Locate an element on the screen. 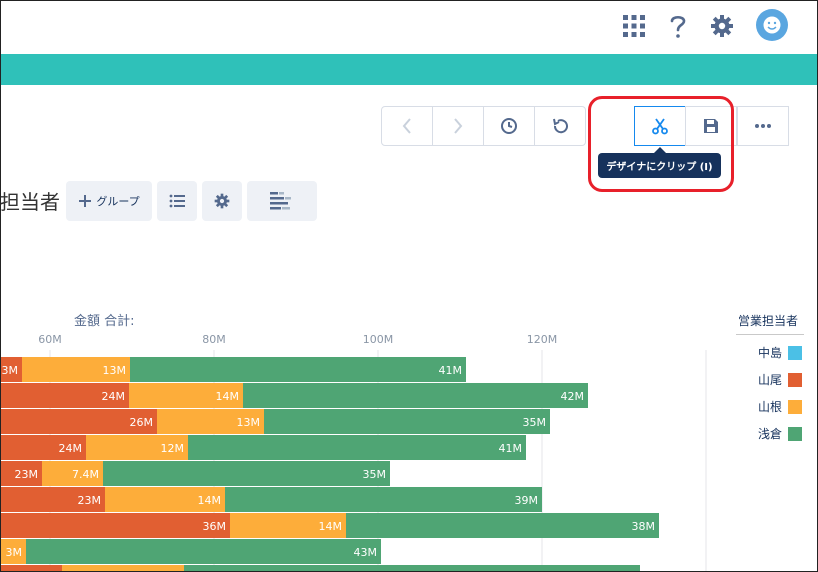 Image resolution: width=818 pixels, height=572 pixels. bar-data-label: 36M is located at coordinates (215, 526).